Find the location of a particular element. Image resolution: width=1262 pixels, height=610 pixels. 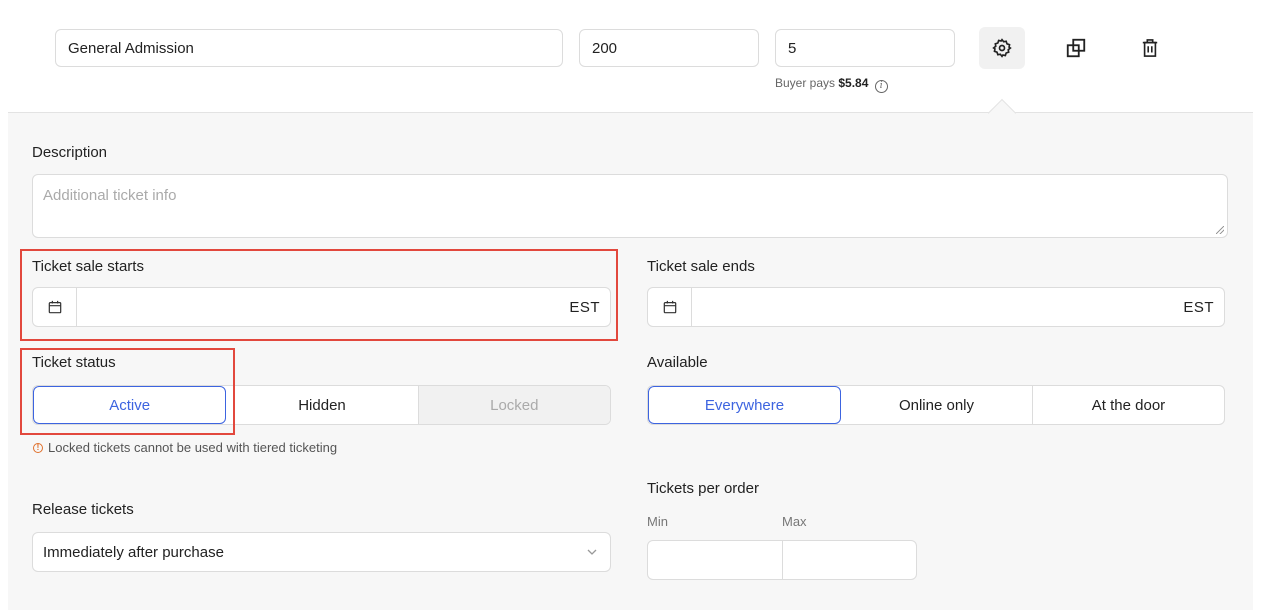

buyer-pays-note: Buyer pays $5.84 i is located at coordinates (831, 84).